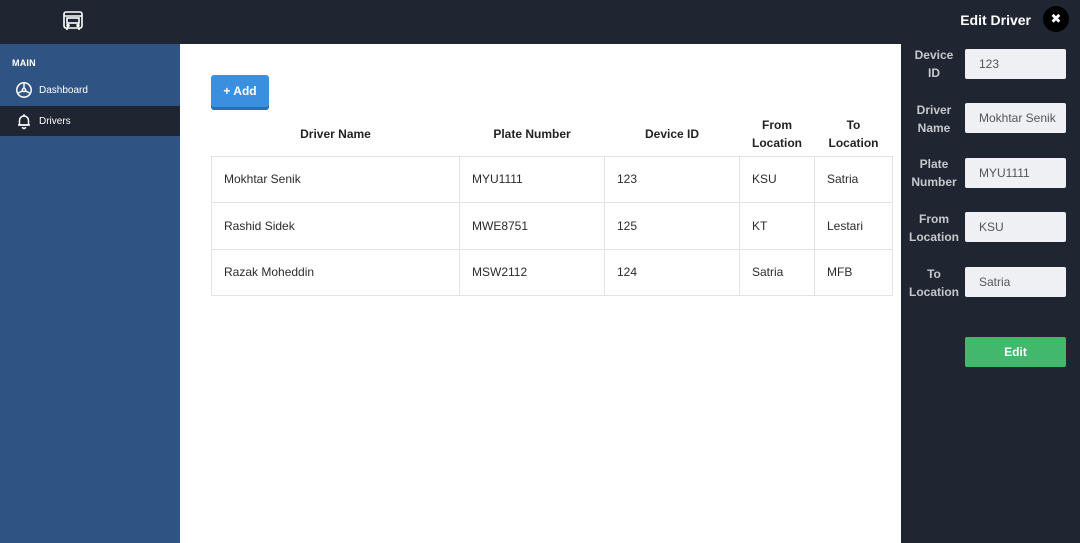 This screenshot has height=543, width=1080. What do you see at coordinates (1015, 282) in the screenshot?
I see `to-location-field` at bounding box center [1015, 282].